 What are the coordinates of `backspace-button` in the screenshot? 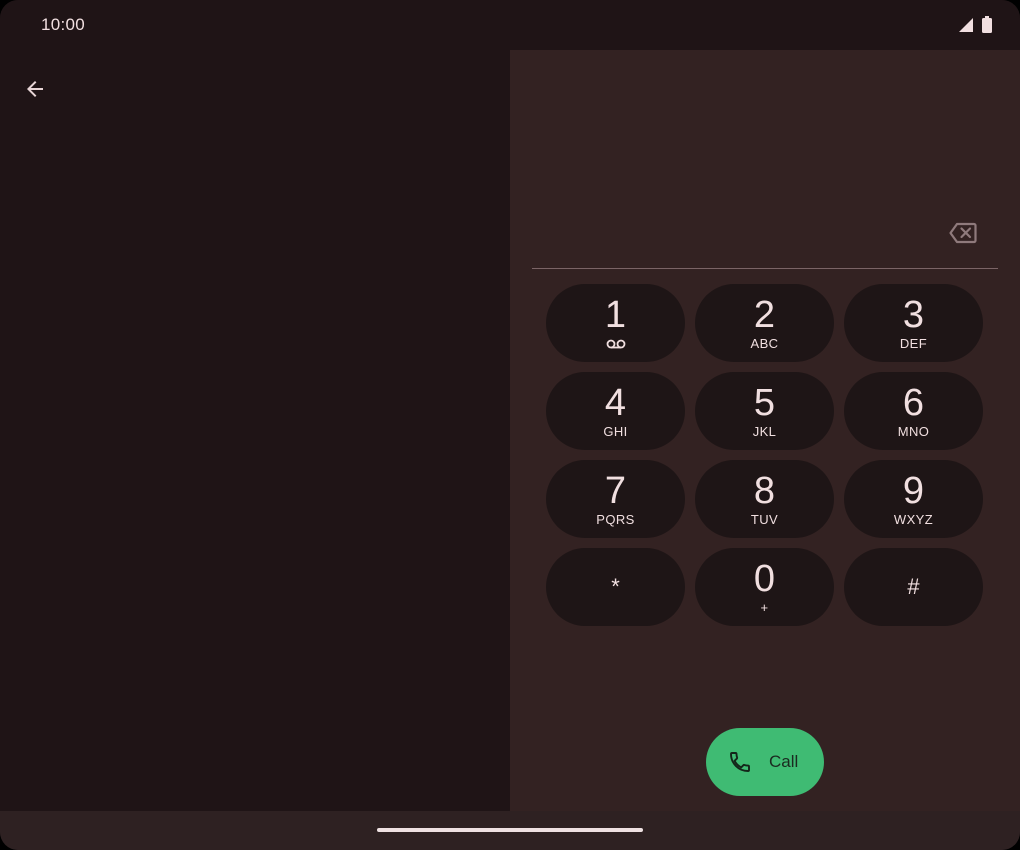 It's located at (963, 235).